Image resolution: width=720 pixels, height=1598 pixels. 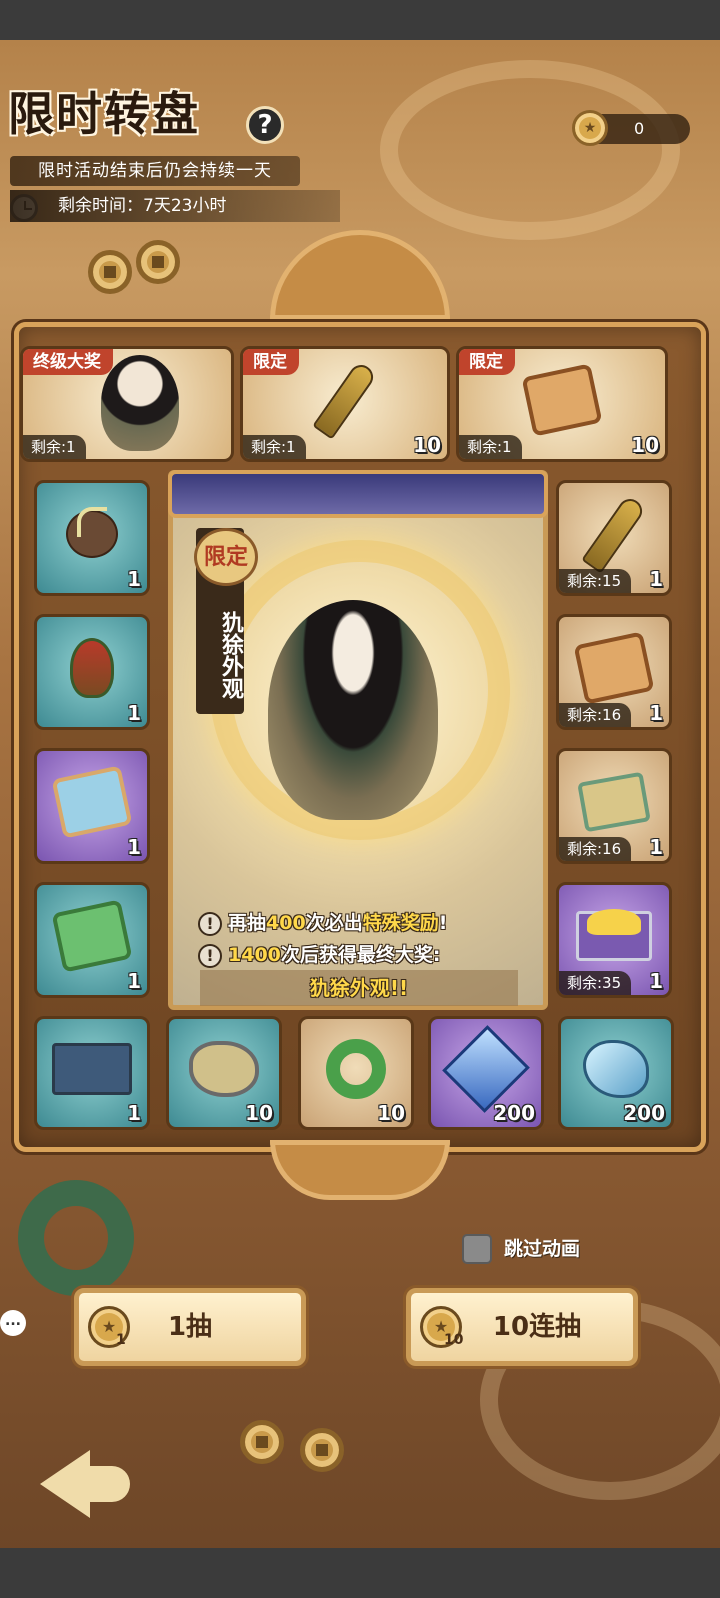 What do you see at coordinates (65, 1484) in the screenshot?
I see `back-arrow-icon` at bounding box center [65, 1484].